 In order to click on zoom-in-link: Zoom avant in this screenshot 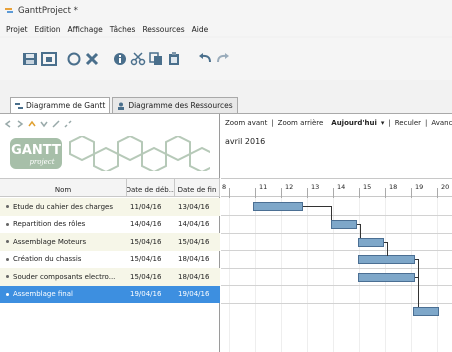, I will do `click(246, 123)`.